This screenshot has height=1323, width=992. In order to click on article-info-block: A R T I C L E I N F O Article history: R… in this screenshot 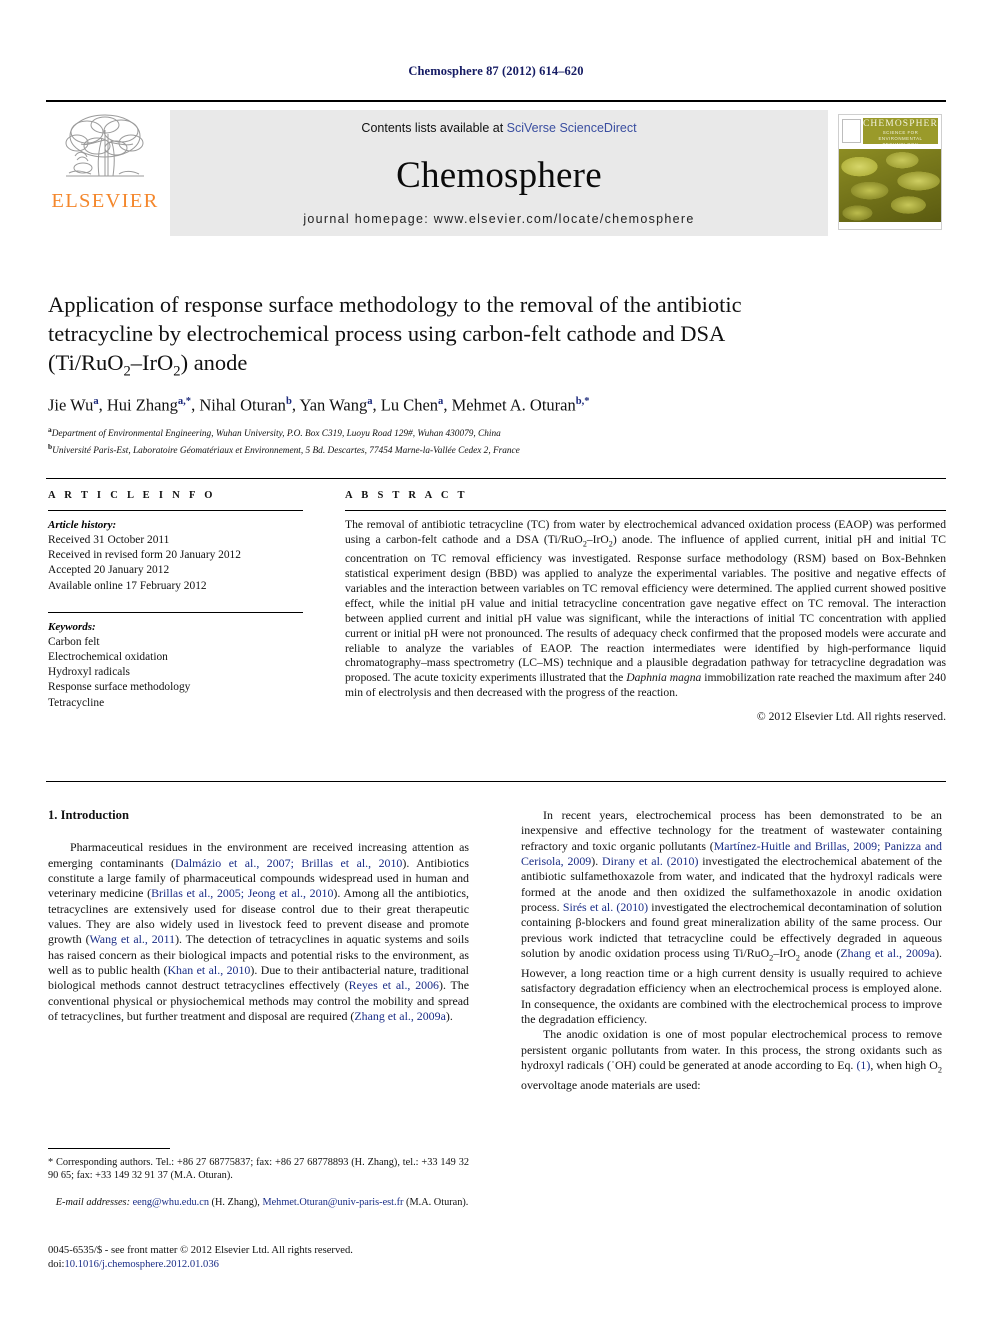, I will do `click(175, 600)`.